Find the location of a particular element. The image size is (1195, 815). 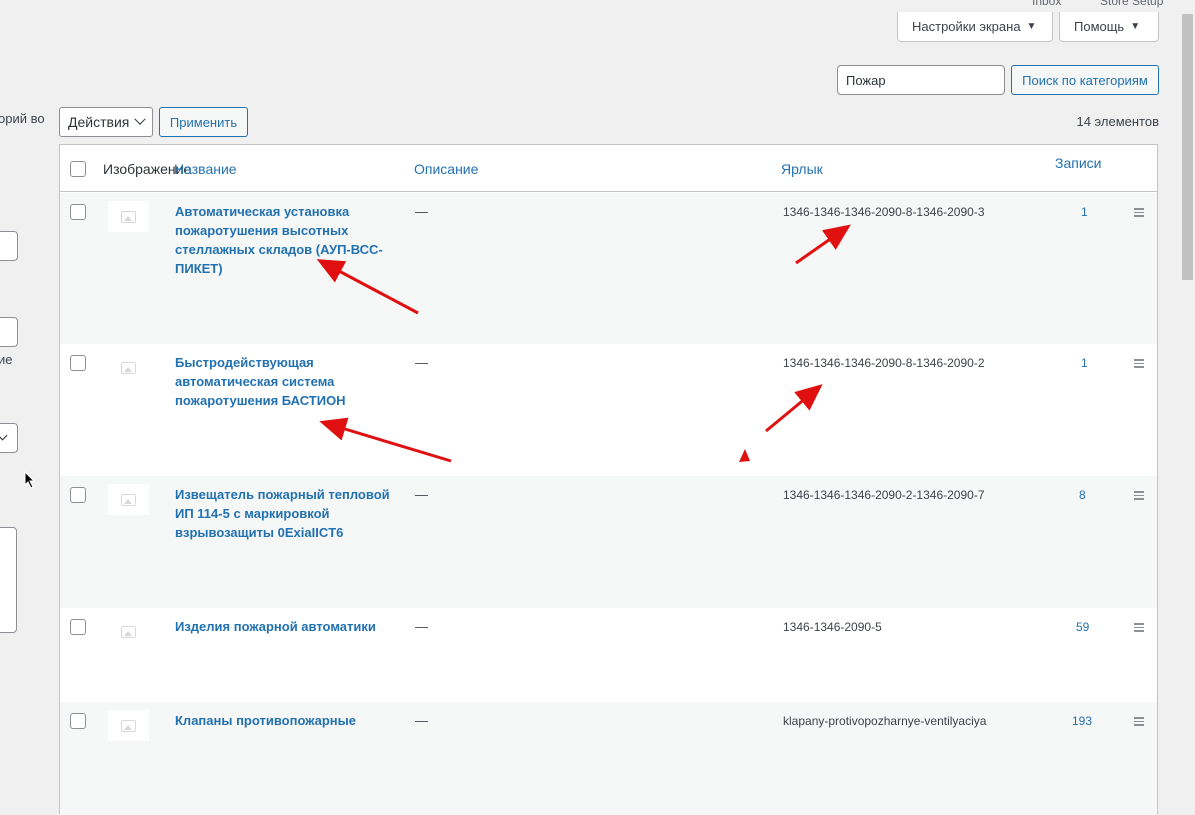

column-name: Название is located at coordinates (205, 169).